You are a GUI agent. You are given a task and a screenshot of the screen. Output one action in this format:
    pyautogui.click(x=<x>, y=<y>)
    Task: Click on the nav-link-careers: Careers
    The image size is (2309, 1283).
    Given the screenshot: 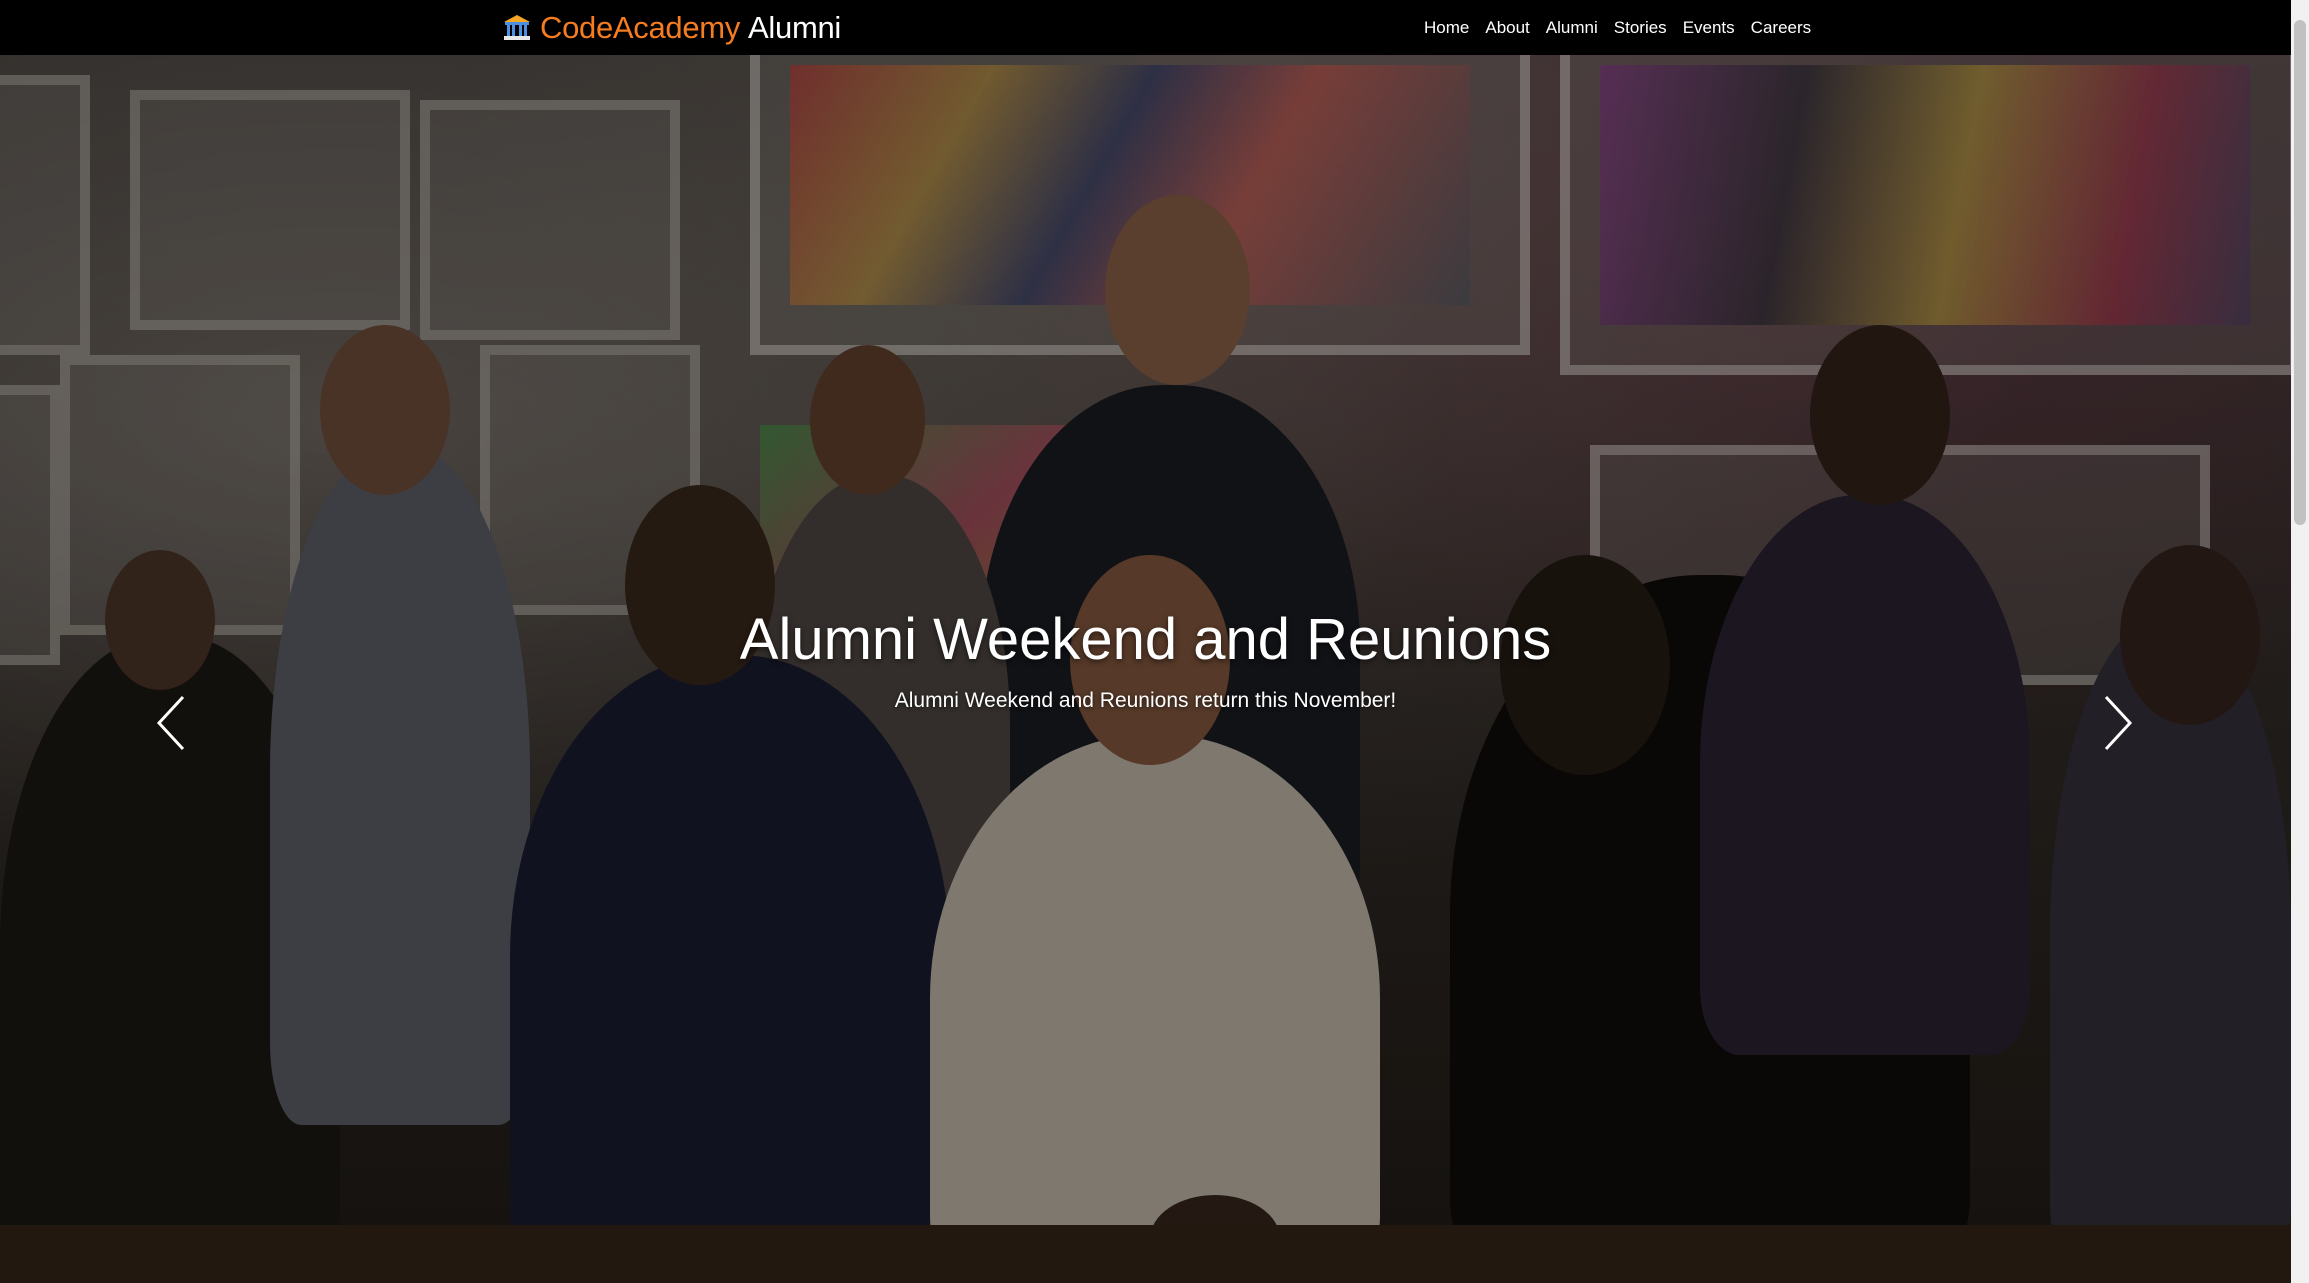 What is the action you would take?
    pyautogui.click(x=1781, y=28)
    